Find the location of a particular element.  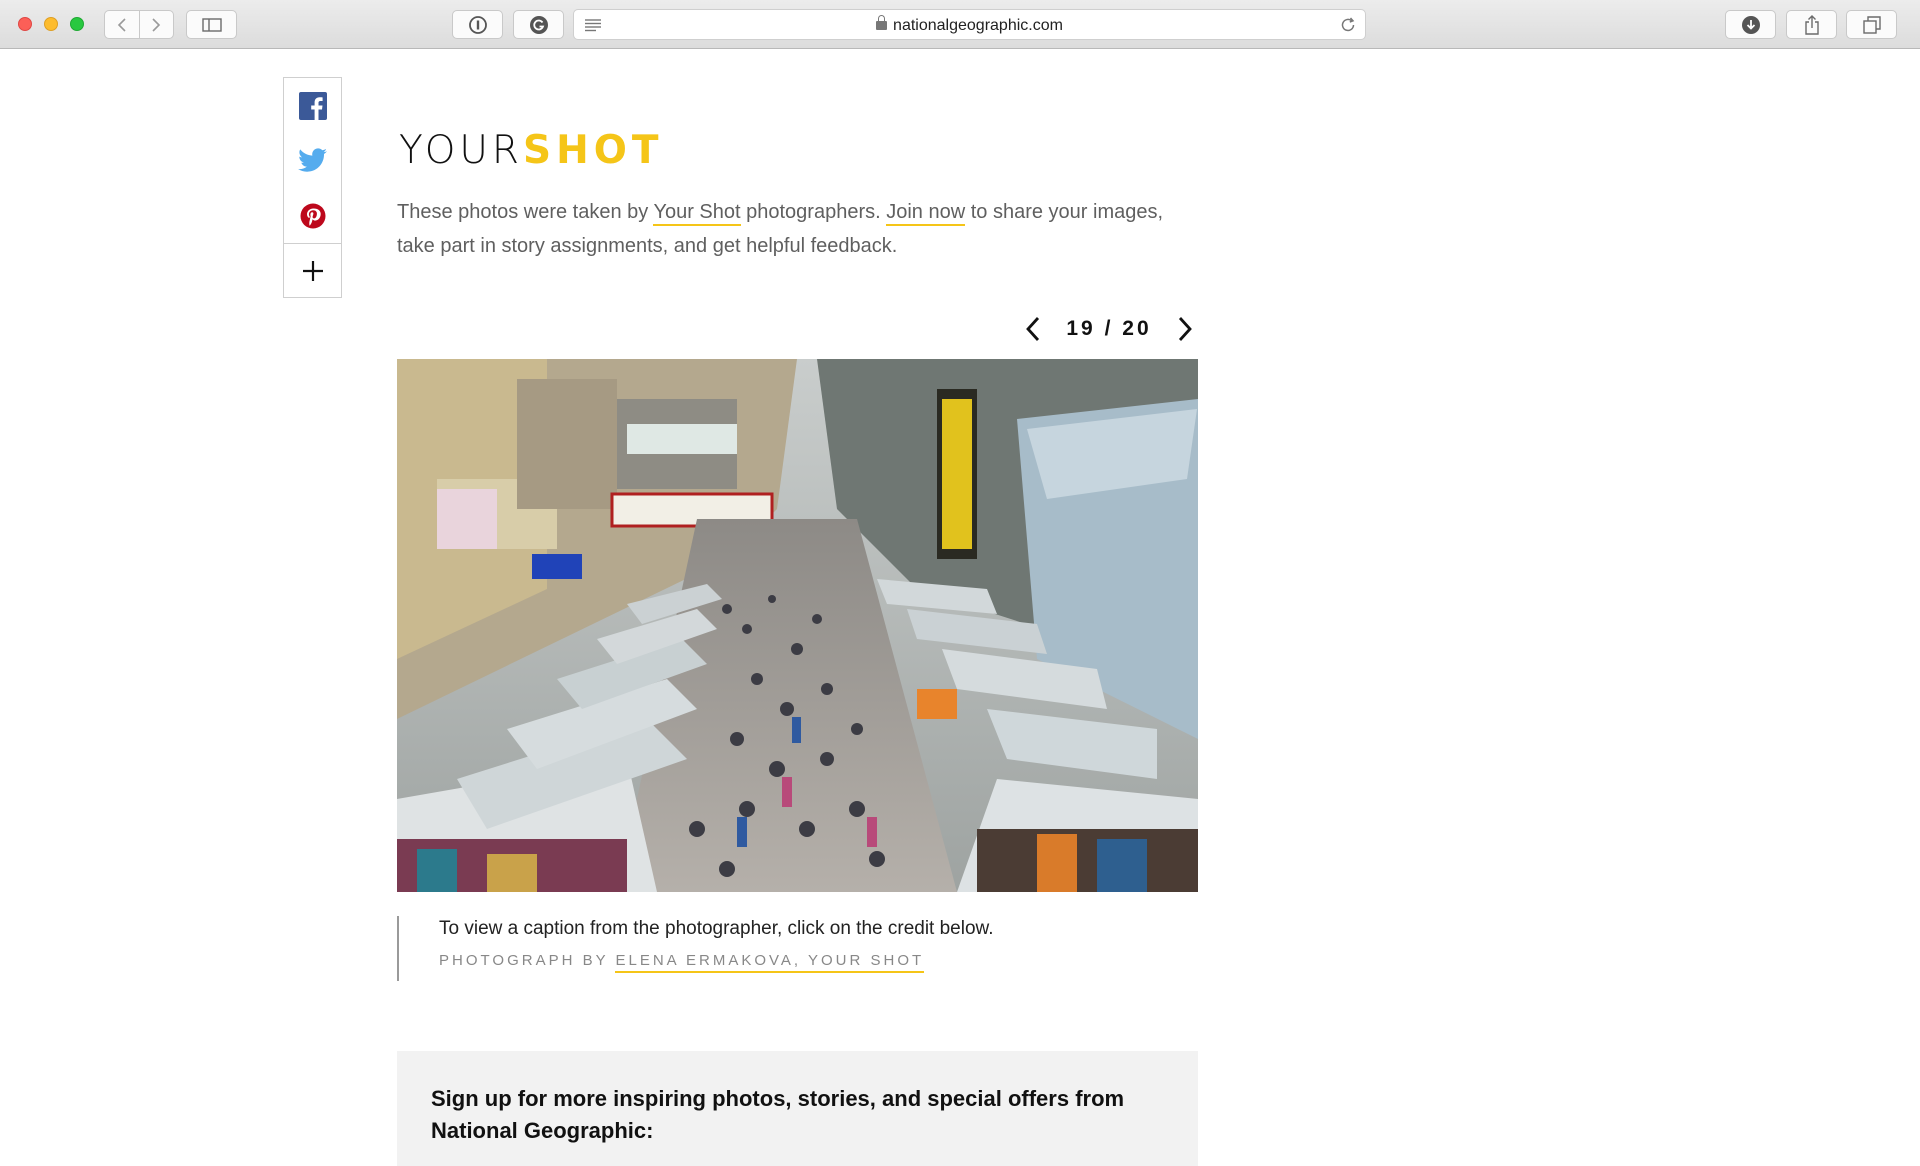

share-icon is located at coordinates (1811, 24).